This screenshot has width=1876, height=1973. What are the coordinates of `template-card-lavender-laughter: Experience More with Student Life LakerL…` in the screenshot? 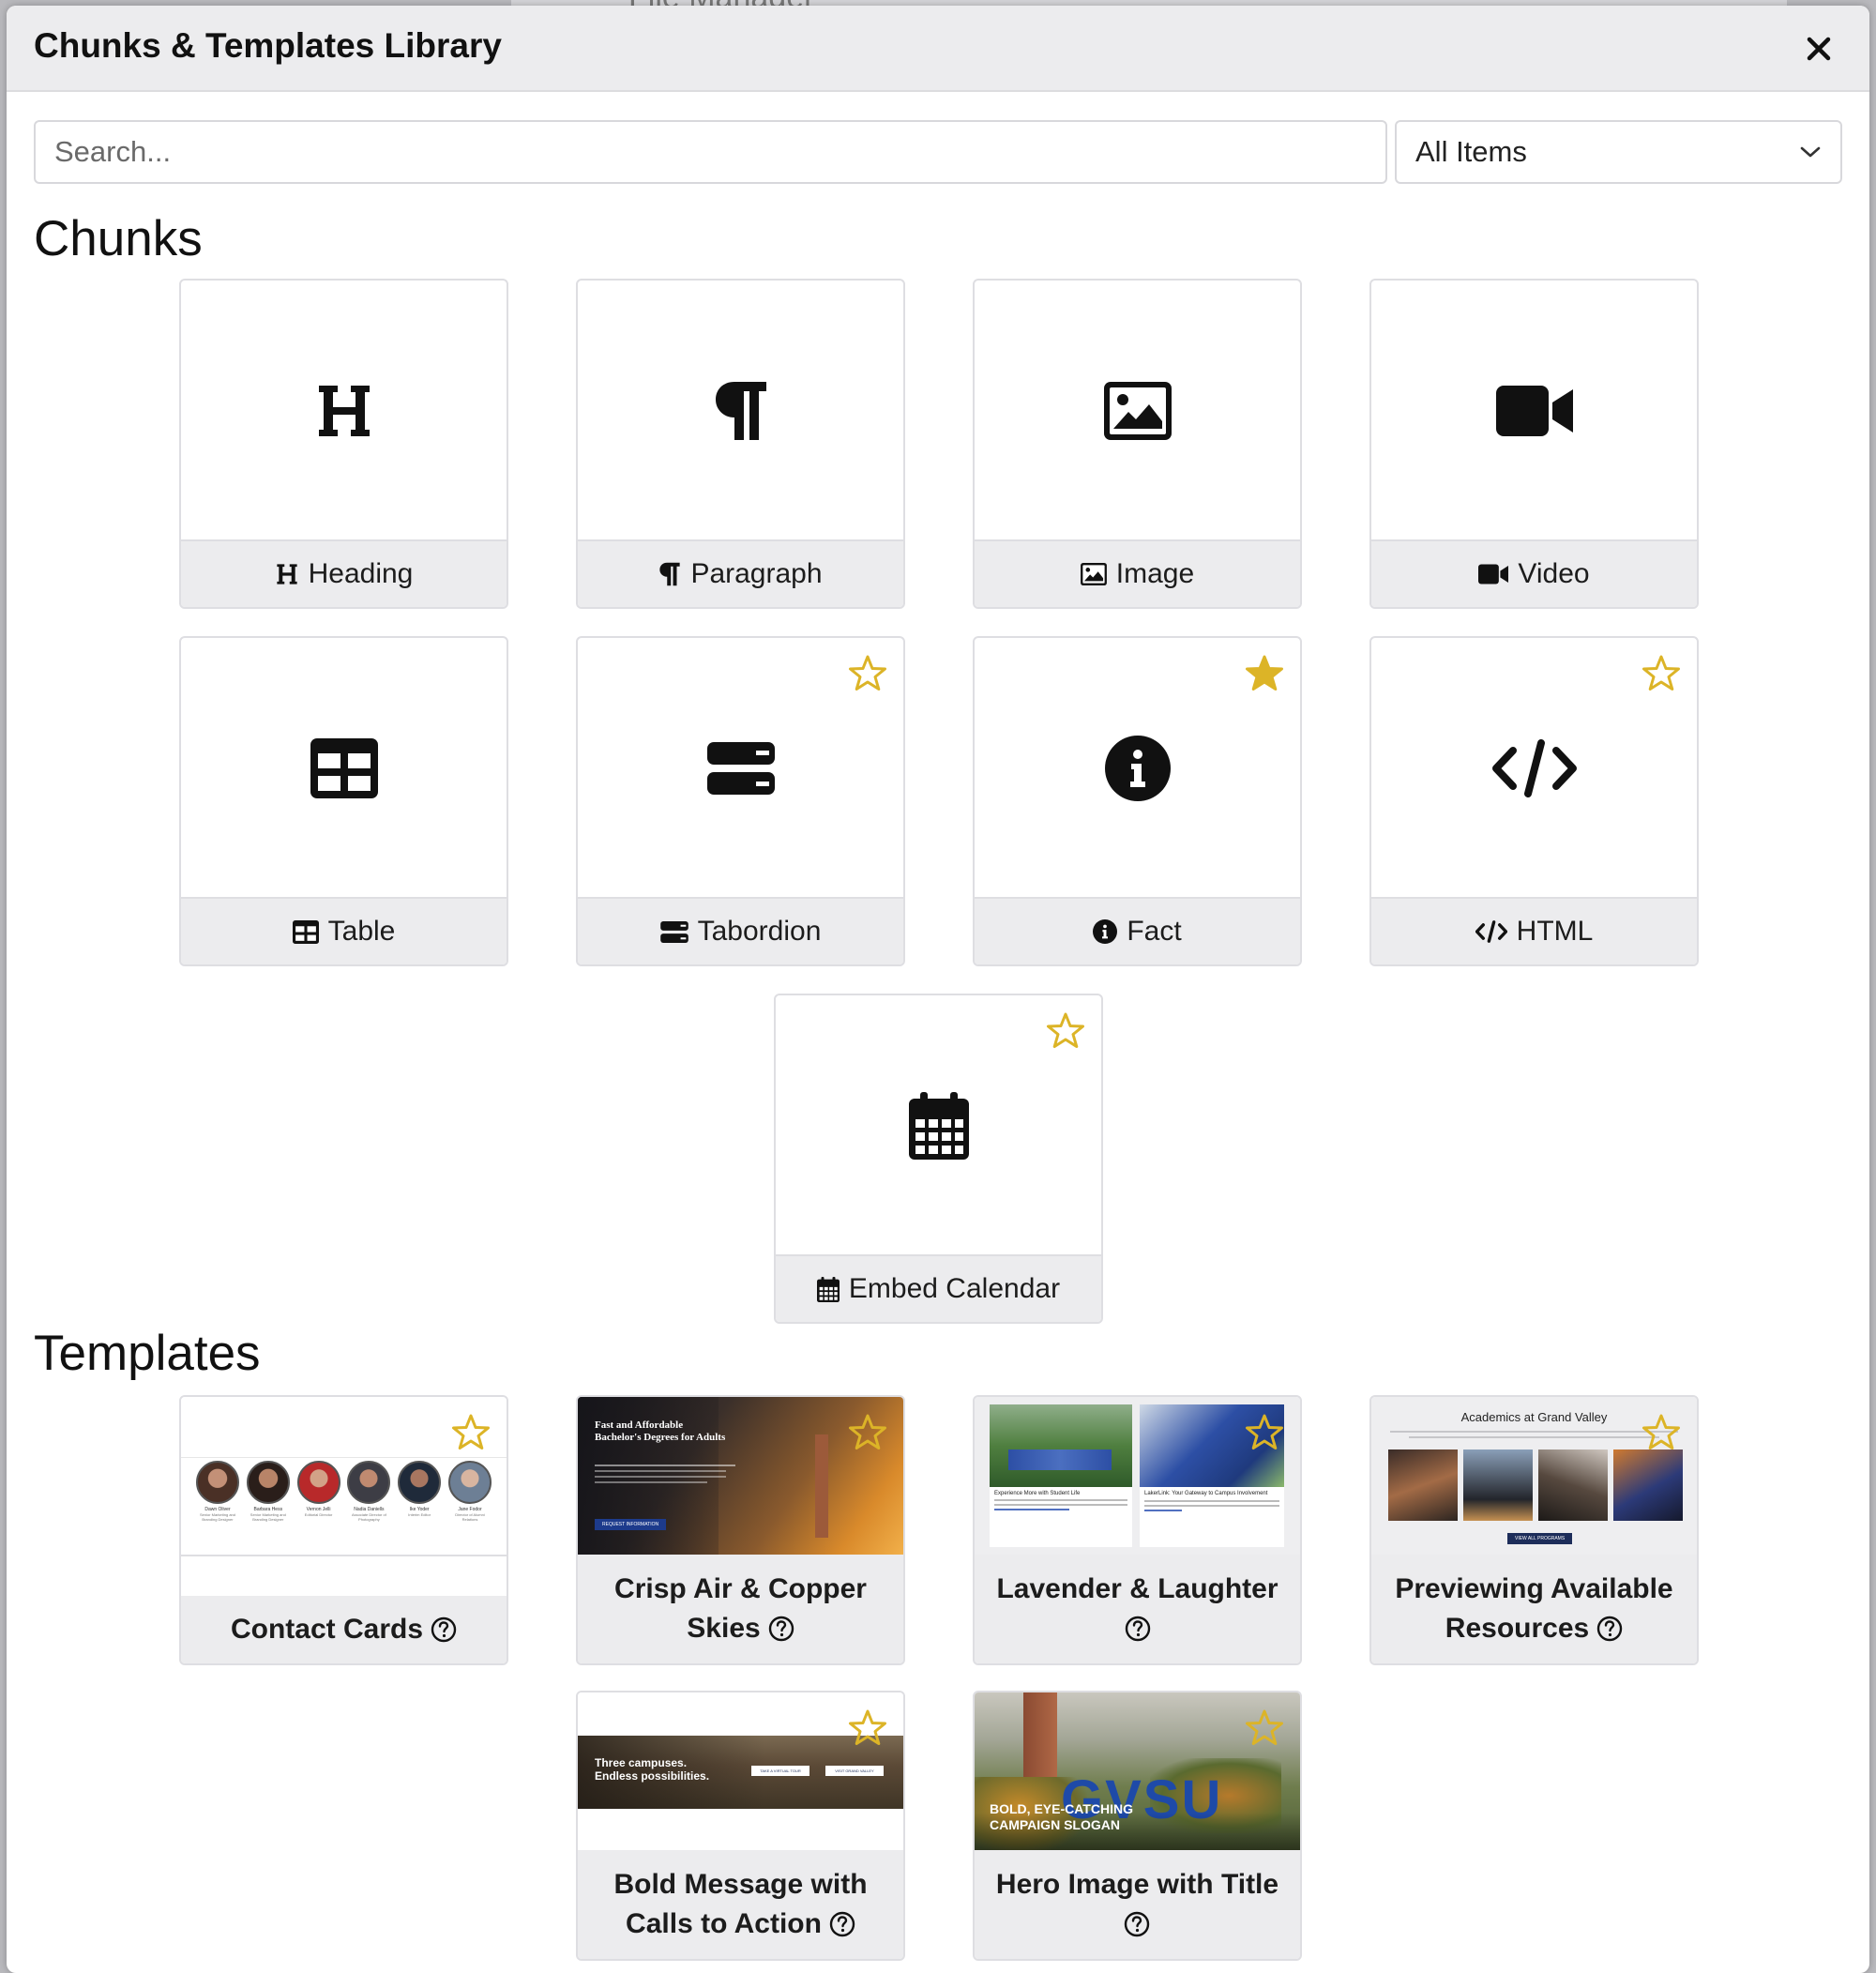 It's located at (1137, 1530).